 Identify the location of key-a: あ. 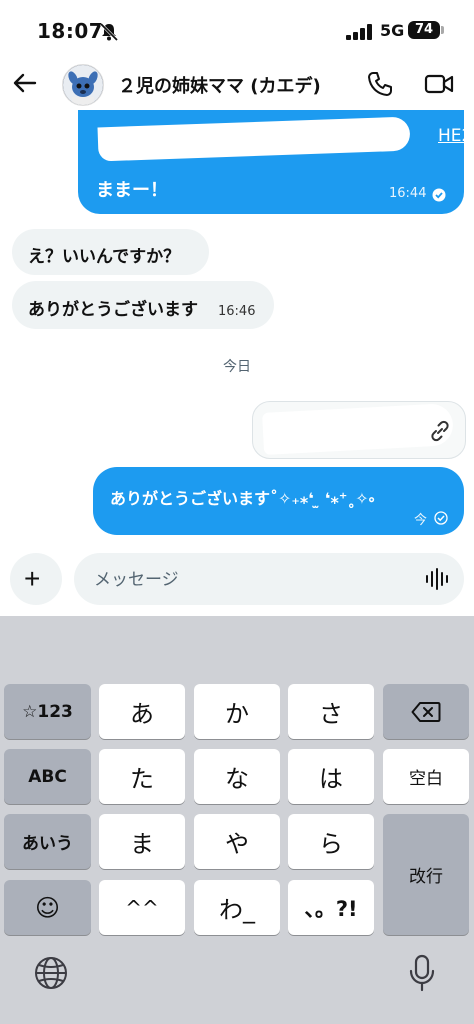
(142, 711).